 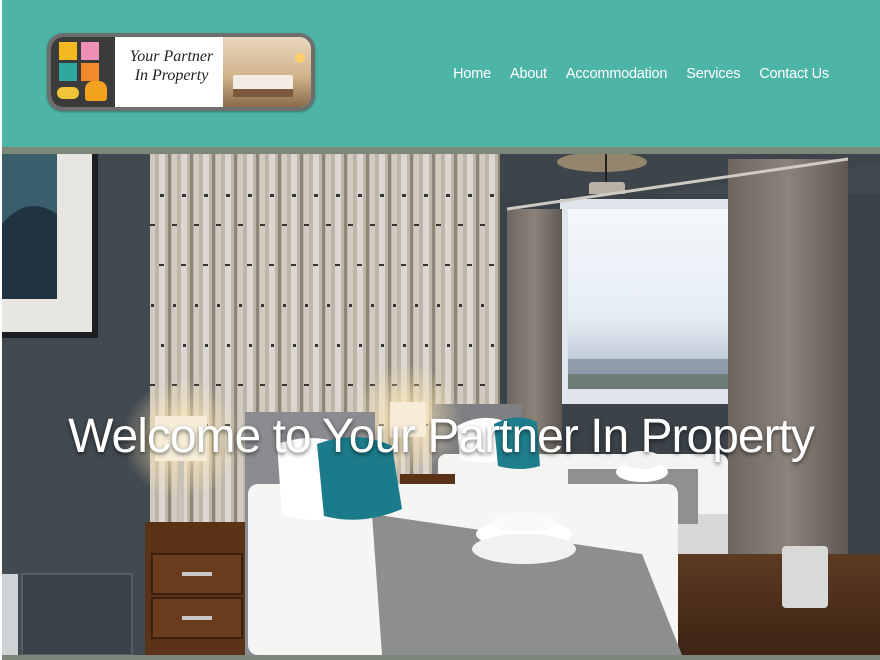 What do you see at coordinates (263, 93) in the screenshot?
I see `logo-bed-throw` at bounding box center [263, 93].